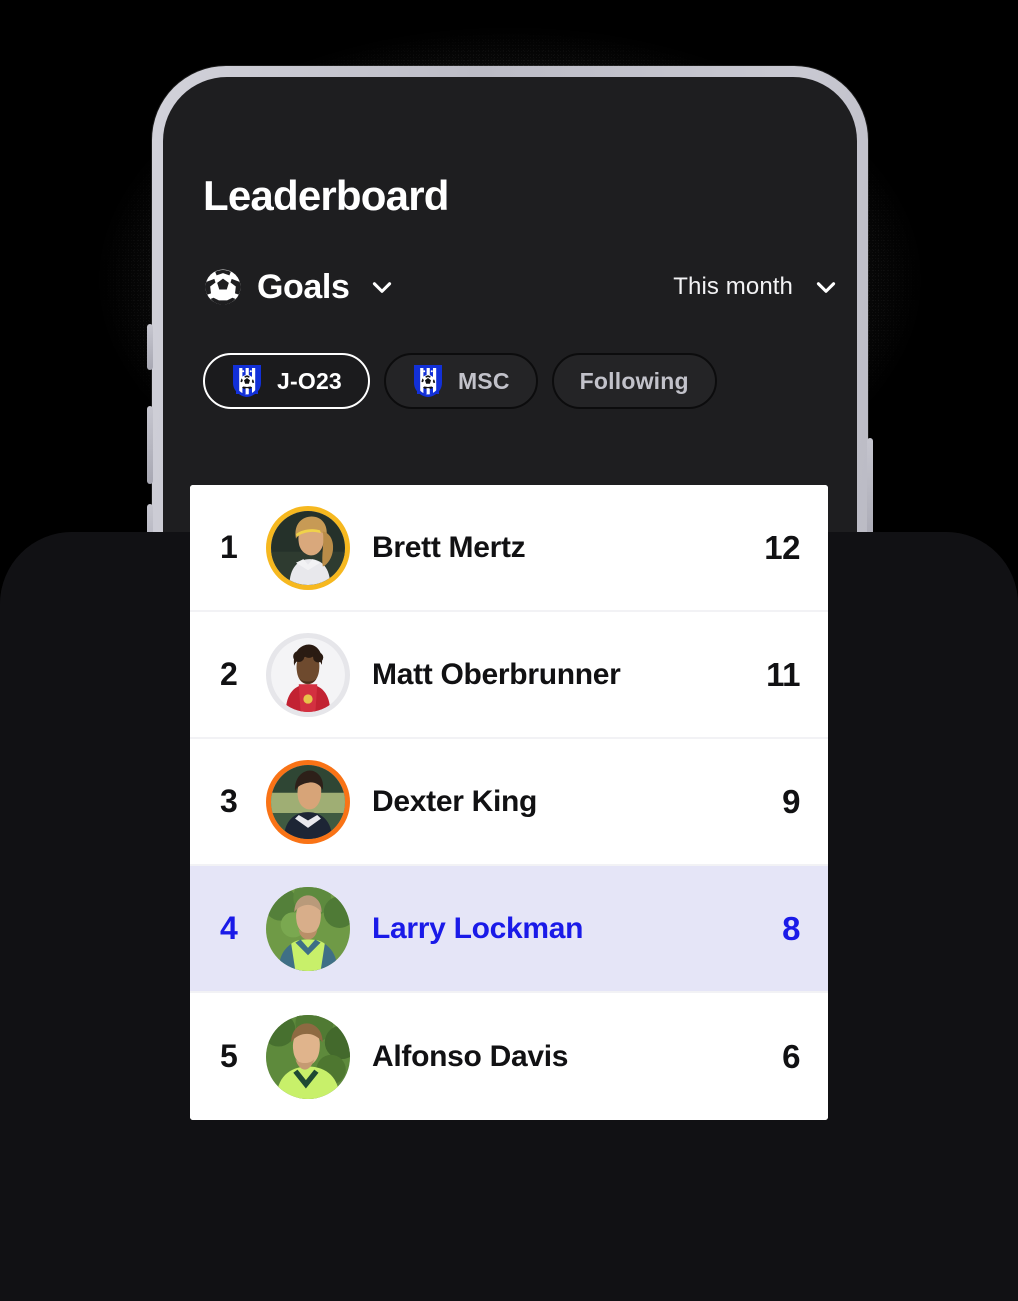  What do you see at coordinates (303, 286) in the screenshot?
I see `metric-label: Goals` at bounding box center [303, 286].